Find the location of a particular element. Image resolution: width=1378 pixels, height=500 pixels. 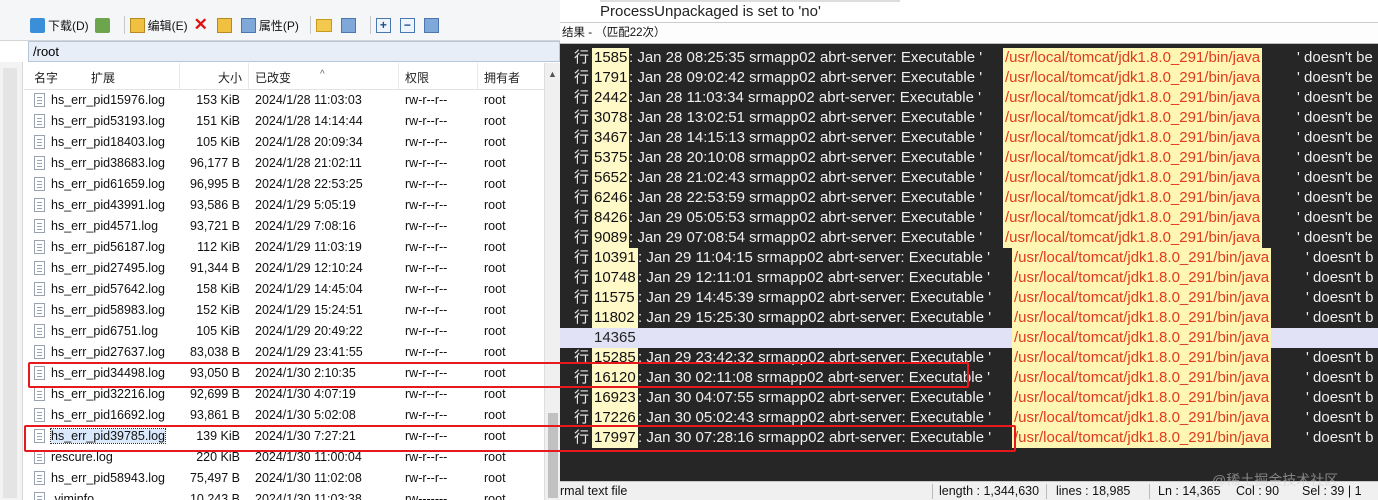

properties-icon is located at coordinates (248, 25).